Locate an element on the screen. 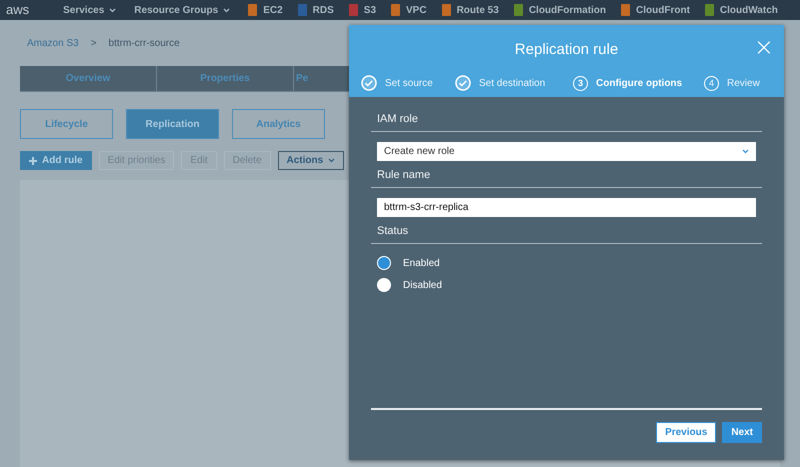  previous-button: Previous is located at coordinates (686, 432).